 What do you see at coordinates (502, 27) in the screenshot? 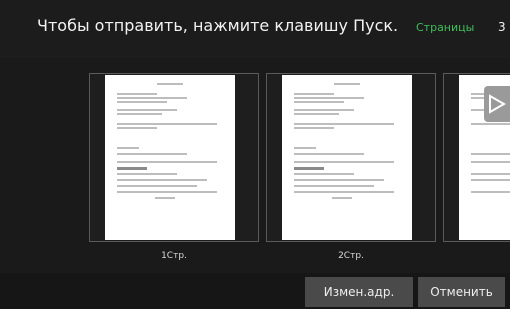
I see `pages-count: 3` at bounding box center [502, 27].